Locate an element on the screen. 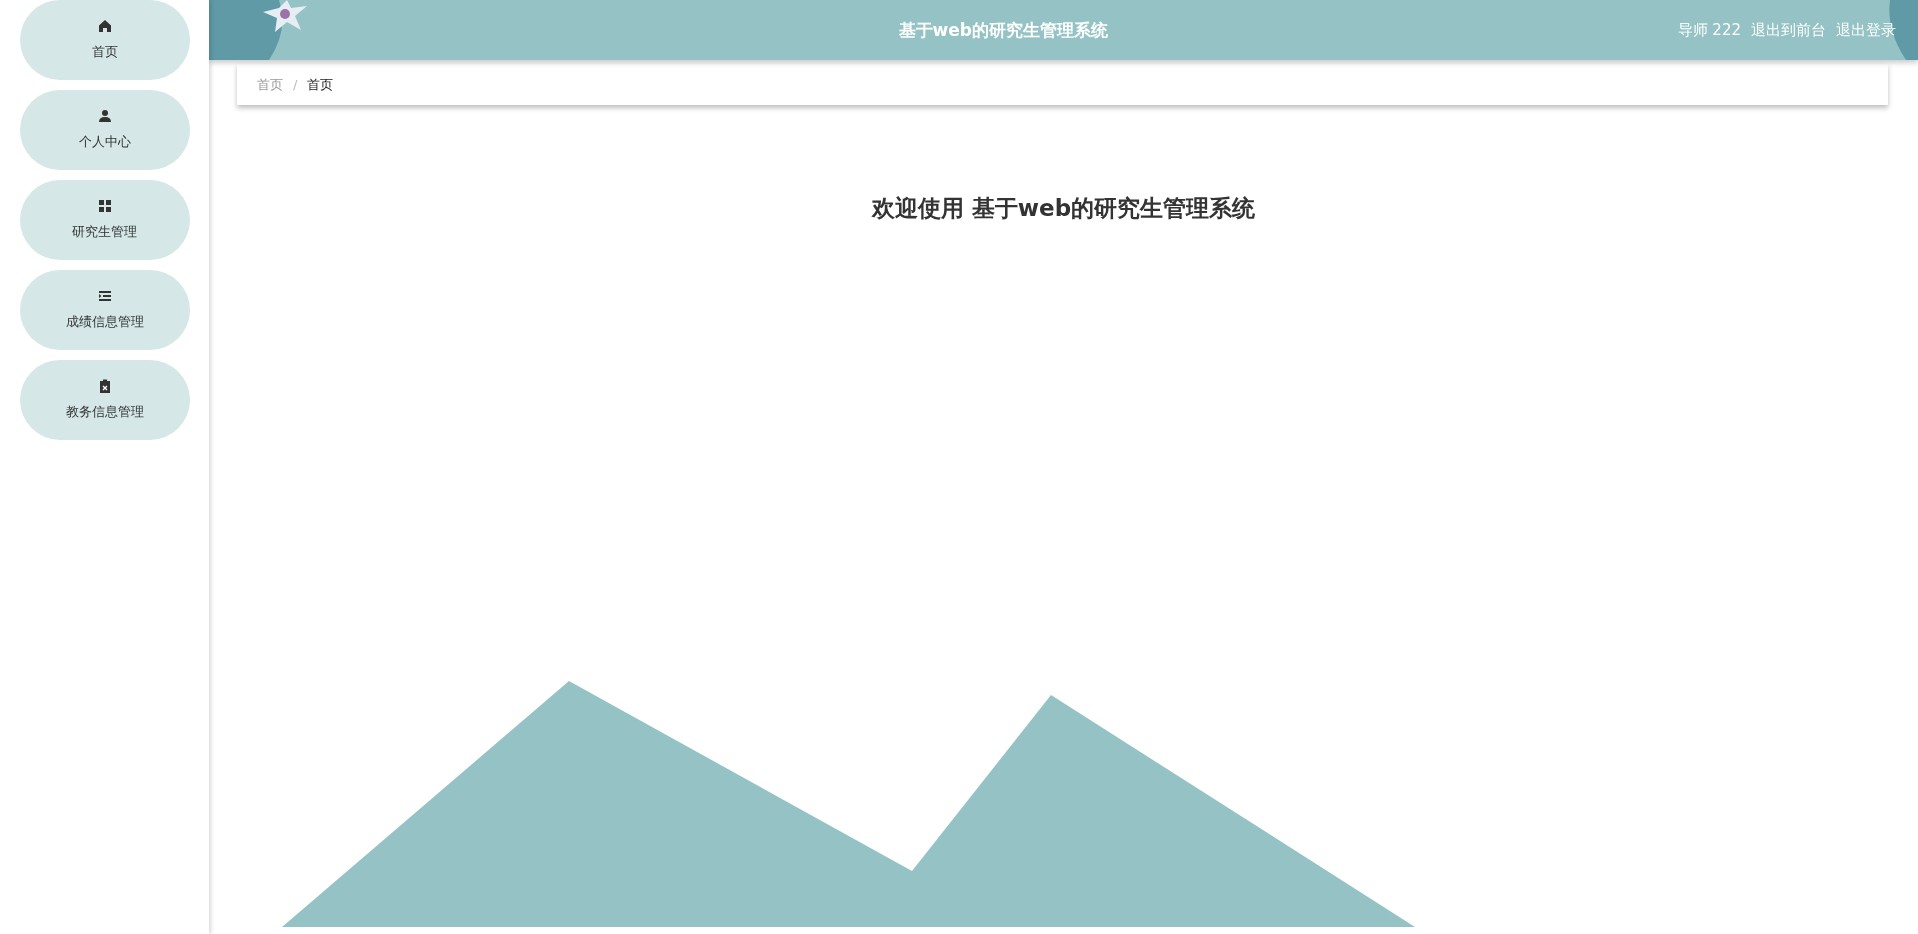  sidebar-item: 个人中心 is located at coordinates (104, 130).